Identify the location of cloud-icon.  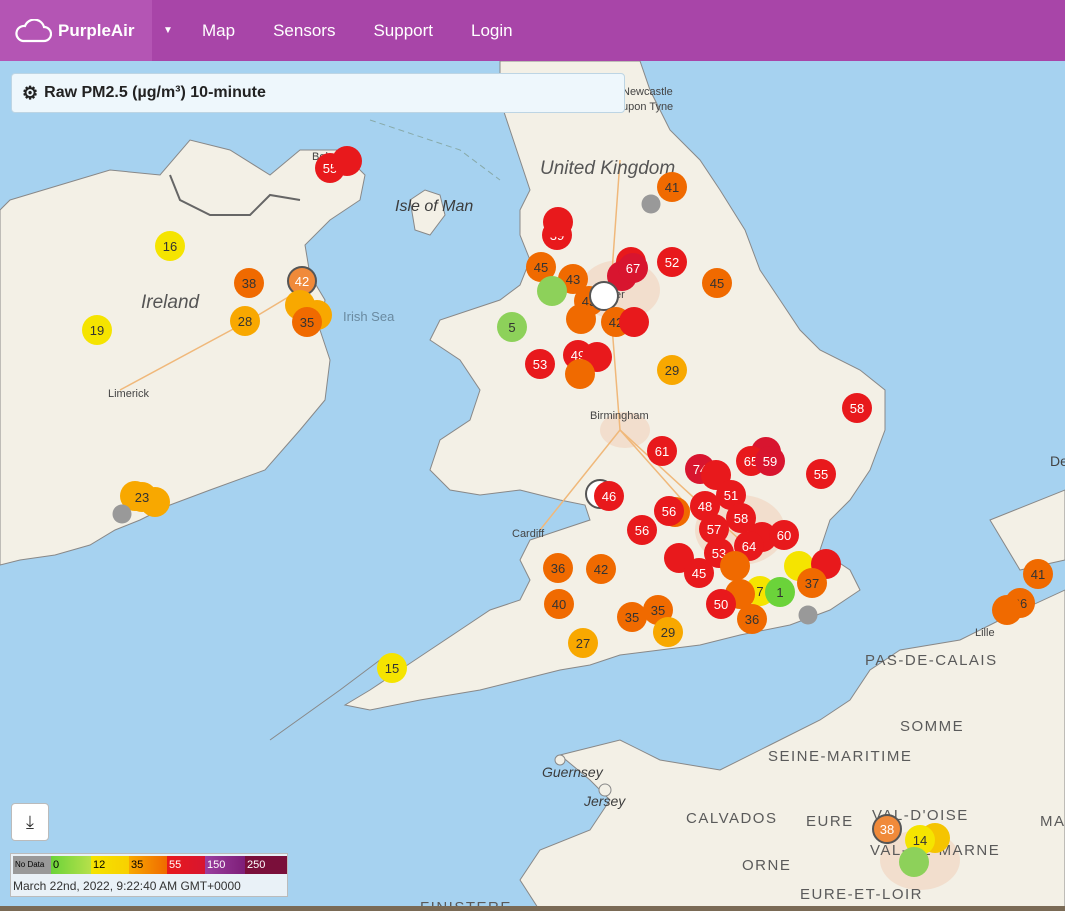
(33, 30).